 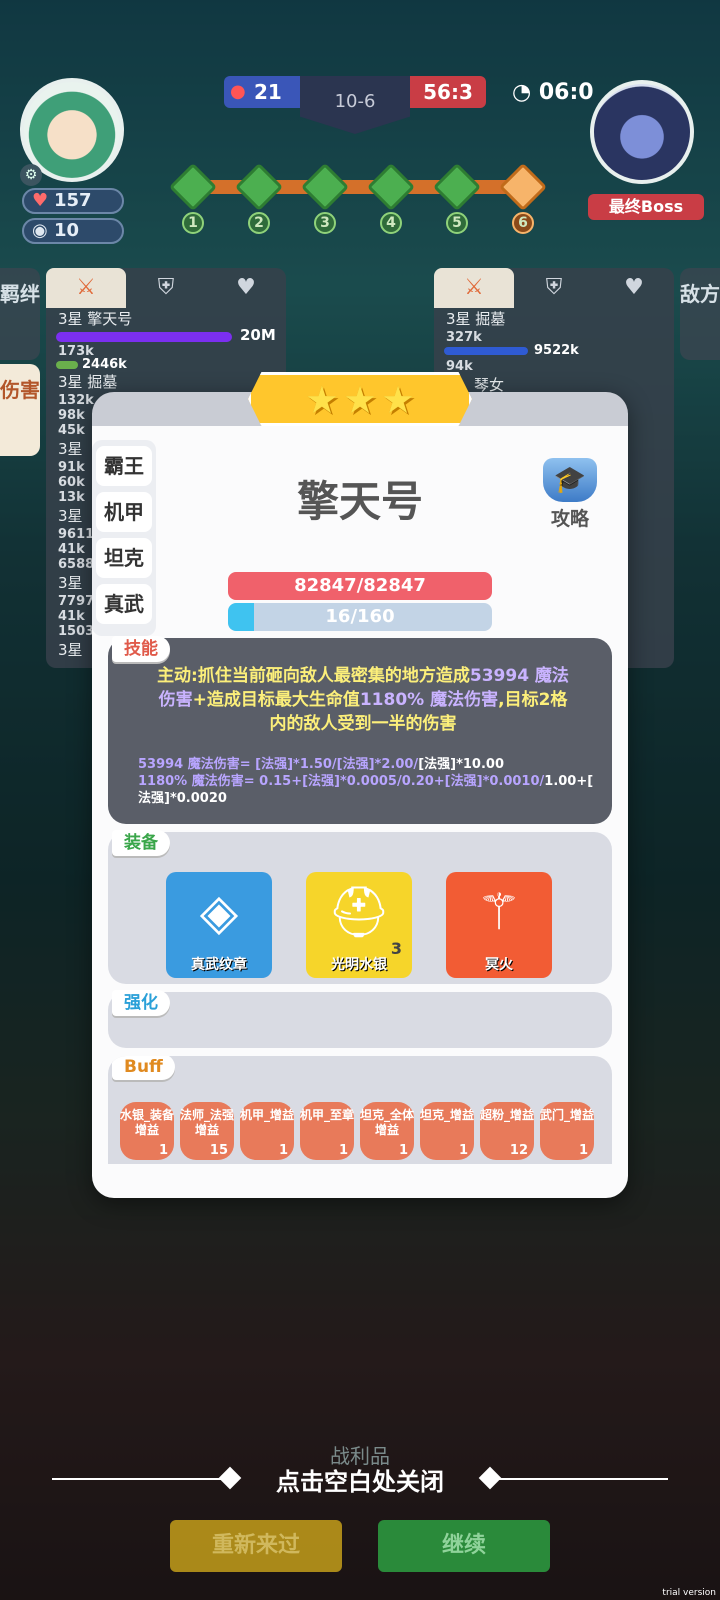 I want to click on tab-damage-label: 伤害, so click(x=20, y=390).